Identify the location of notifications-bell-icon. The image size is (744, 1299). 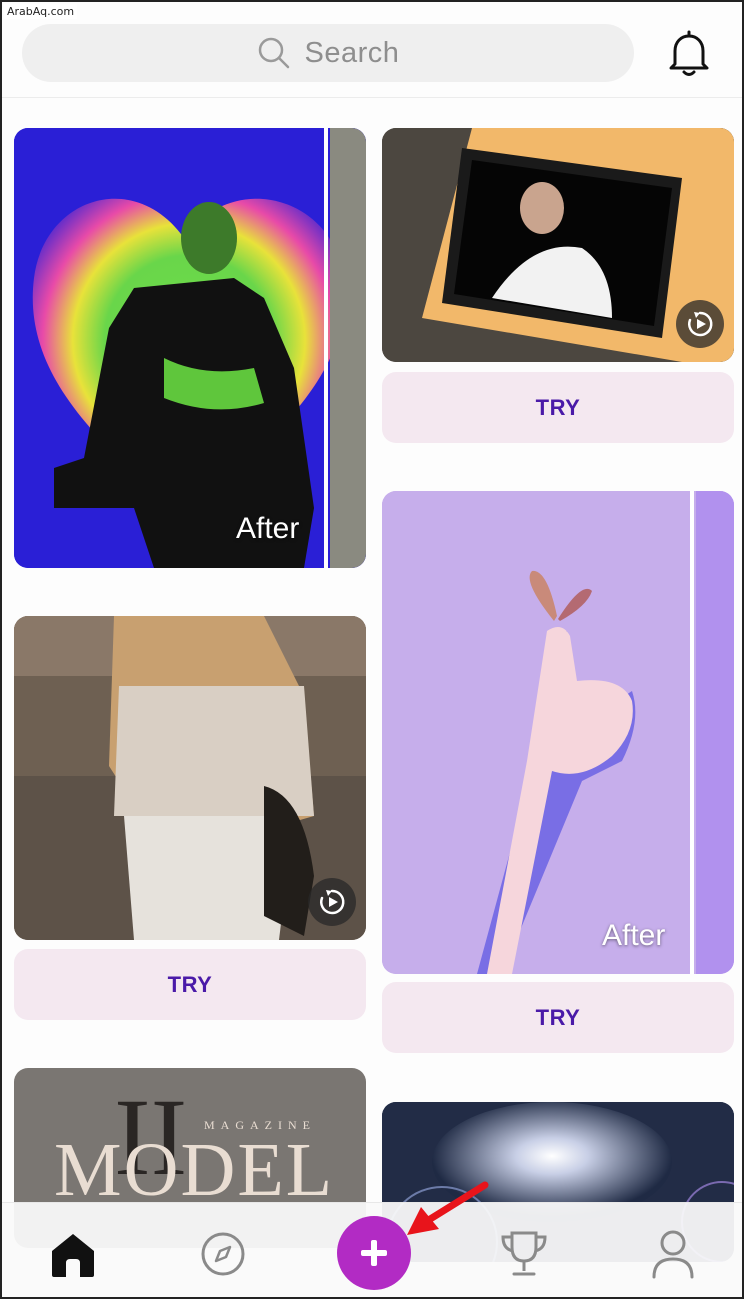
(689, 54).